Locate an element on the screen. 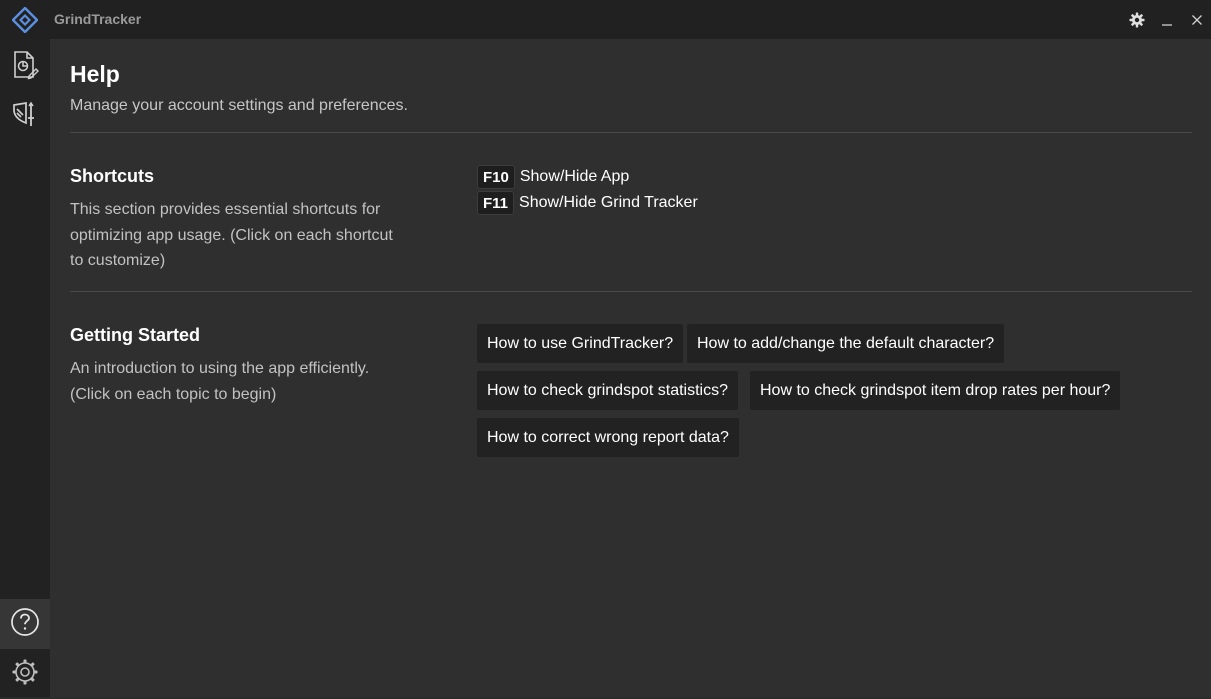  shortcut-row: F10 Show/Hide App is located at coordinates (553, 177).